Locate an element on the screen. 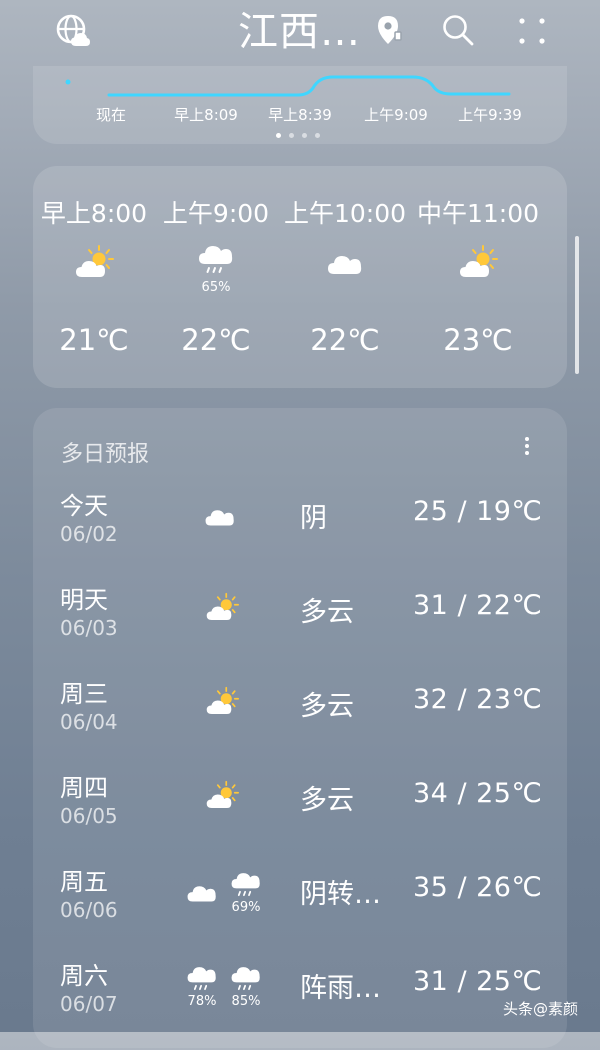 This screenshot has width=600, height=1050. hourly-precip: 65% is located at coordinates (216, 287).